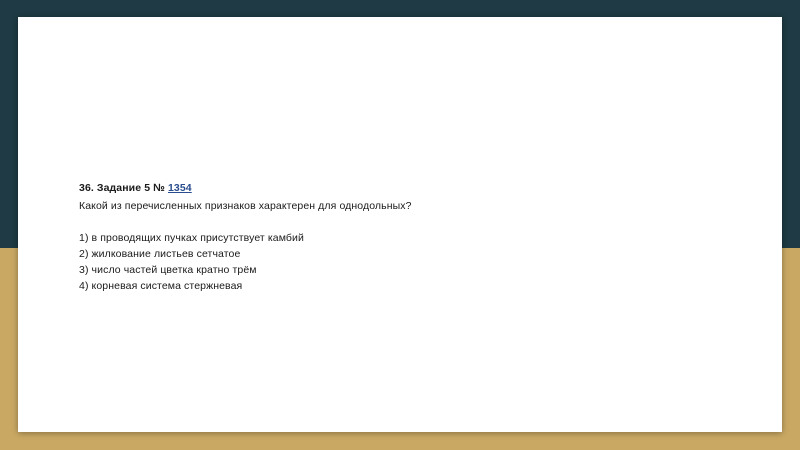  What do you see at coordinates (399, 188) in the screenshot?
I see `task-heading: 36. Задание 5 № 1354` at bounding box center [399, 188].